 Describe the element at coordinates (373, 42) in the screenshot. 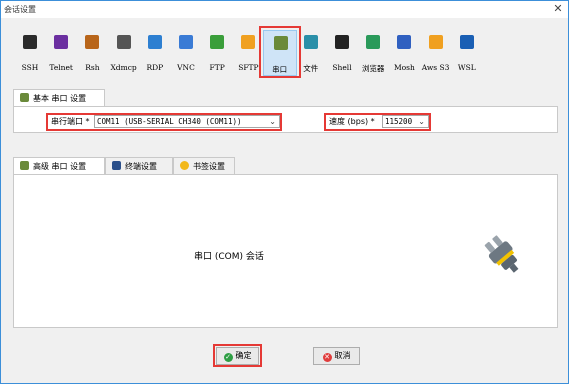

I see `browser-icon` at that location.